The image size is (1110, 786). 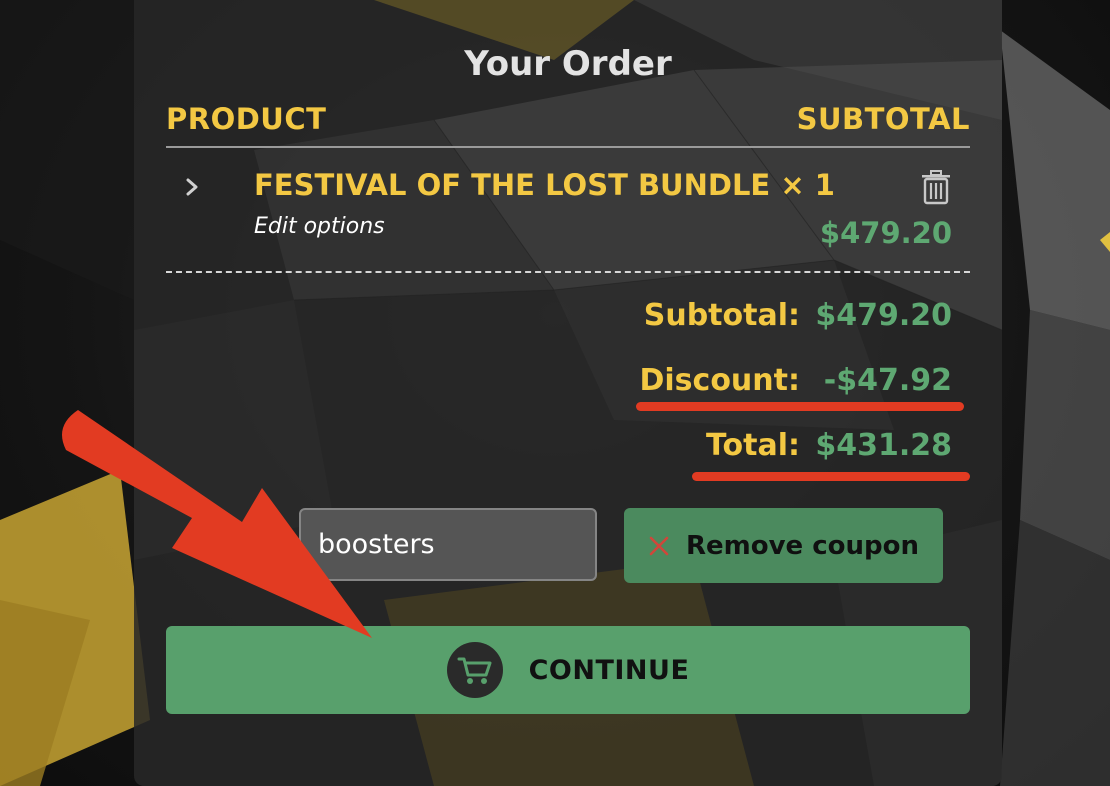 What do you see at coordinates (319, 226) in the screenshot?
I see `edit-options-link: Edit options` at bounding box center [319, 226].